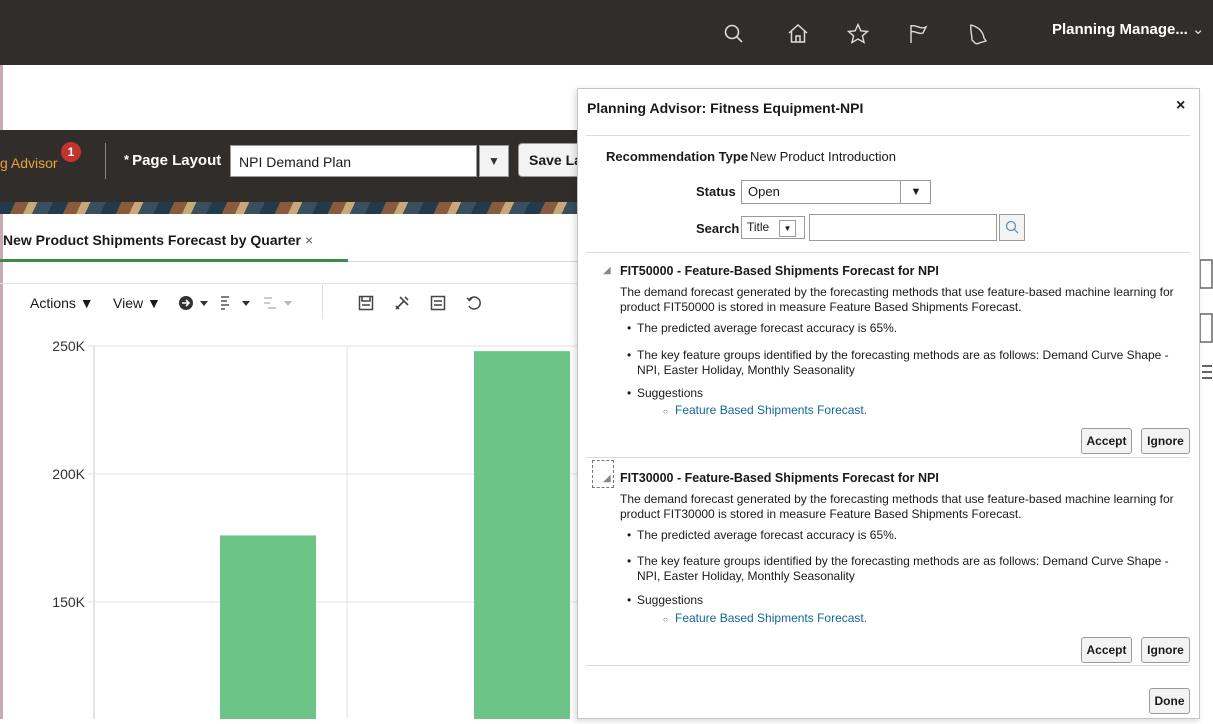 The height and width of the screenshot is (724, 1213). Describe the element at coordinates (1198, 29) in the screenshot. I see `chevron-down-icon: ⌄` at that location.